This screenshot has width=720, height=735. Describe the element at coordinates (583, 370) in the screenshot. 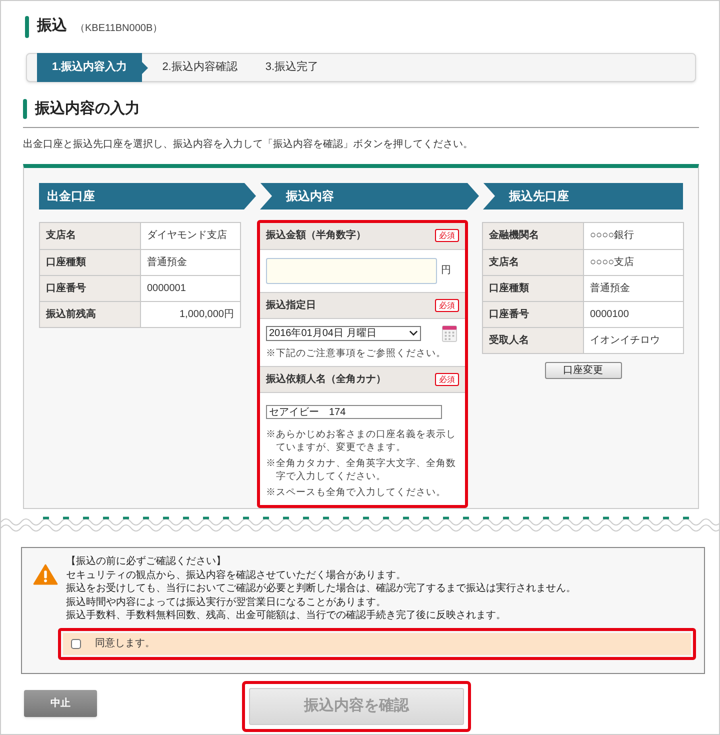

I see `change-account-button: 口座変更` at that location.